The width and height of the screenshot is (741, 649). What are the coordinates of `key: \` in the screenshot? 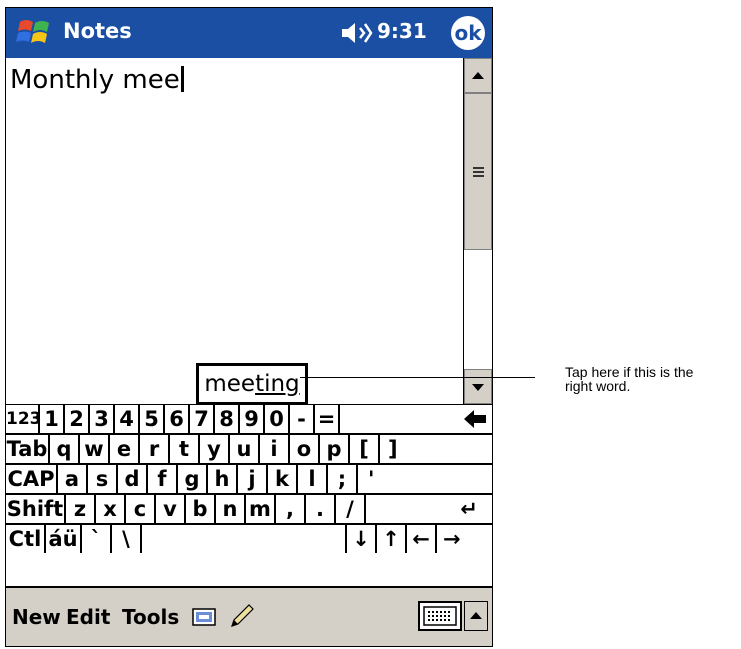 It's located at (127, 539).